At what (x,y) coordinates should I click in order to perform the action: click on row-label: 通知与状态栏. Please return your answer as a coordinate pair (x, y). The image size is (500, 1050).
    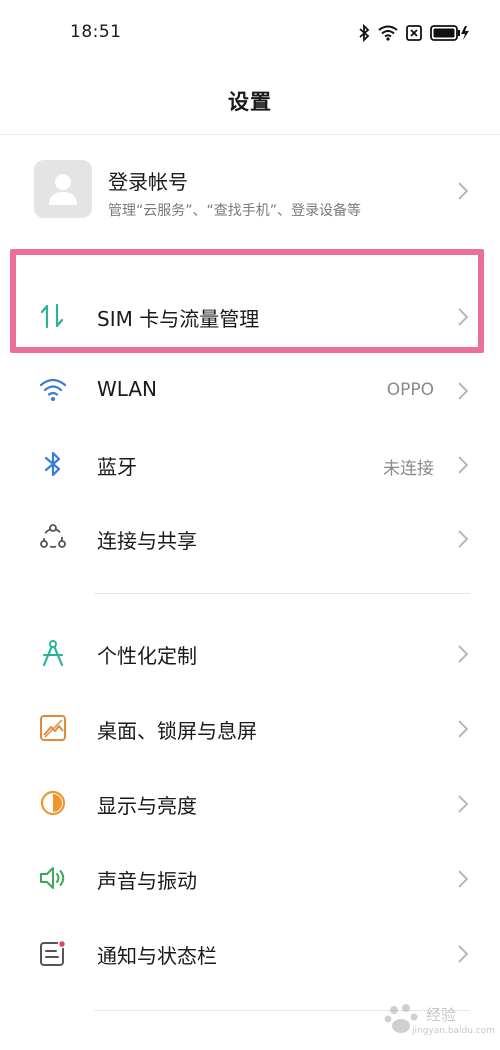
    Looking at the image, I should click on (157, 956).